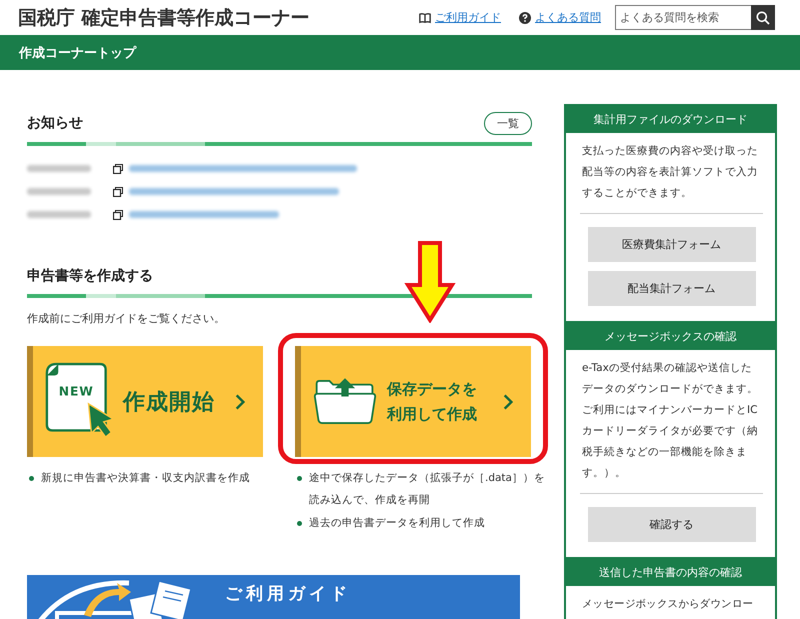 Image resolution: width=800 pixels, height=619 pixels. Describe the element at coordinates (670, 119) in the screenshot. I see `panel-title: 集計用ファイルのダウンロード` at that location.